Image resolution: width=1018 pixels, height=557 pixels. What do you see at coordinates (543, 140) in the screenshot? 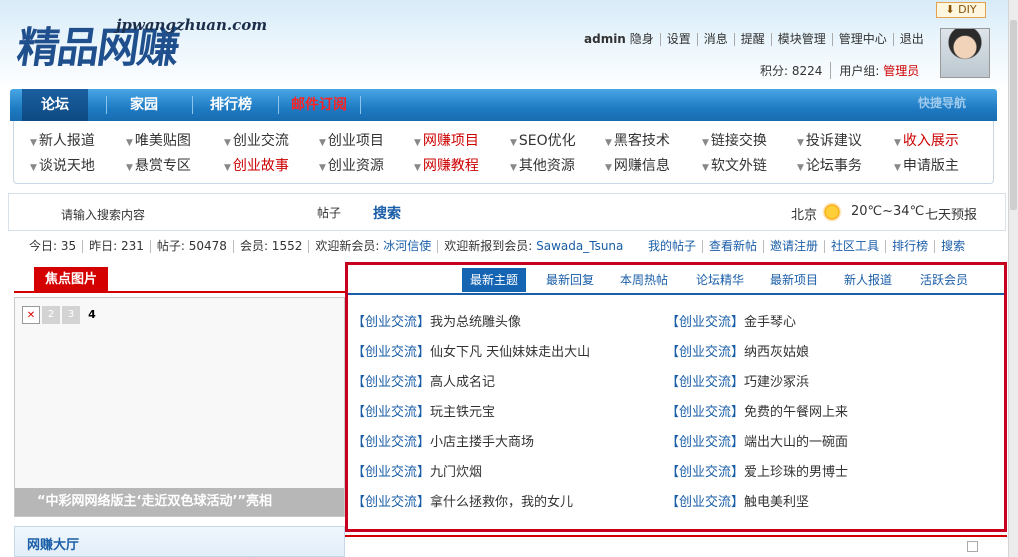
I see `subforum-item: ▼ SEO优化` at bounding box center [543, 140].